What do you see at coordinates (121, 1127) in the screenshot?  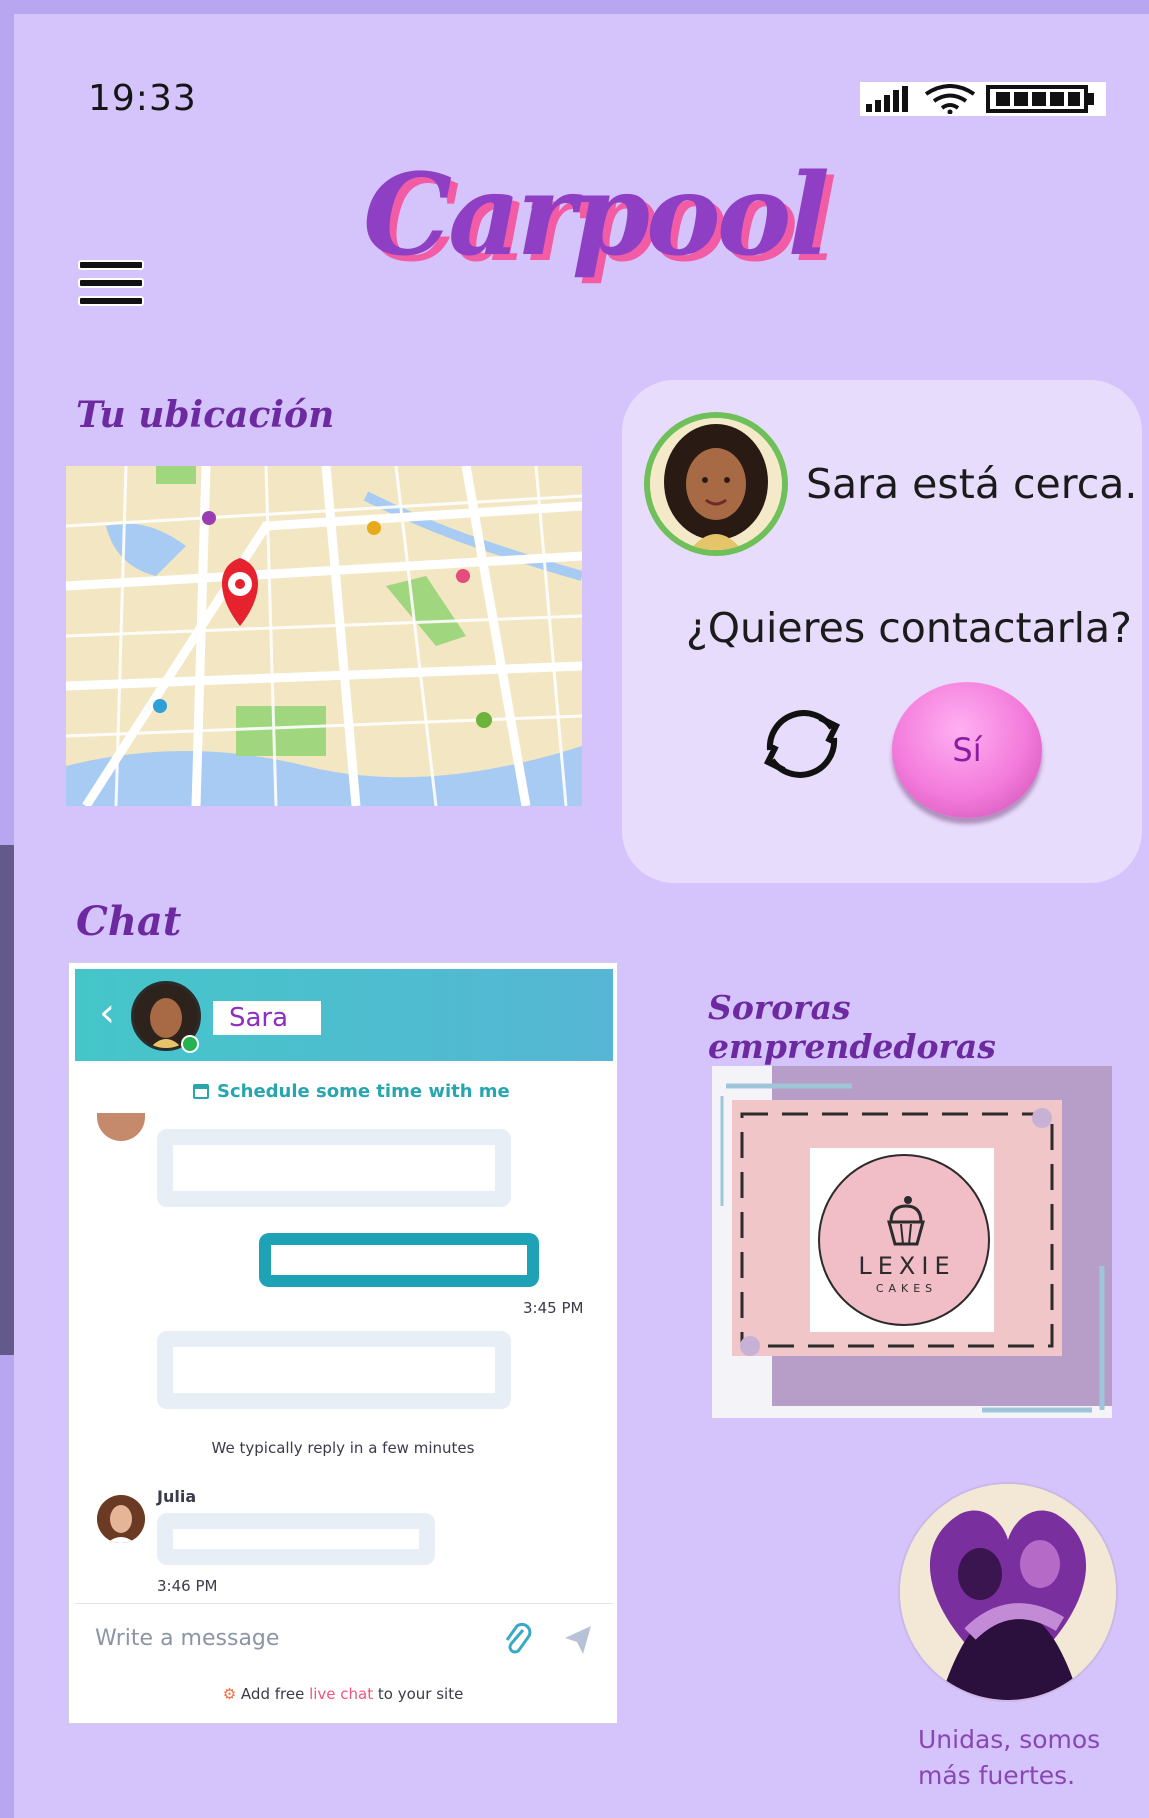 I see `julia-avatar-partial` at bounding box center [121, 1127].